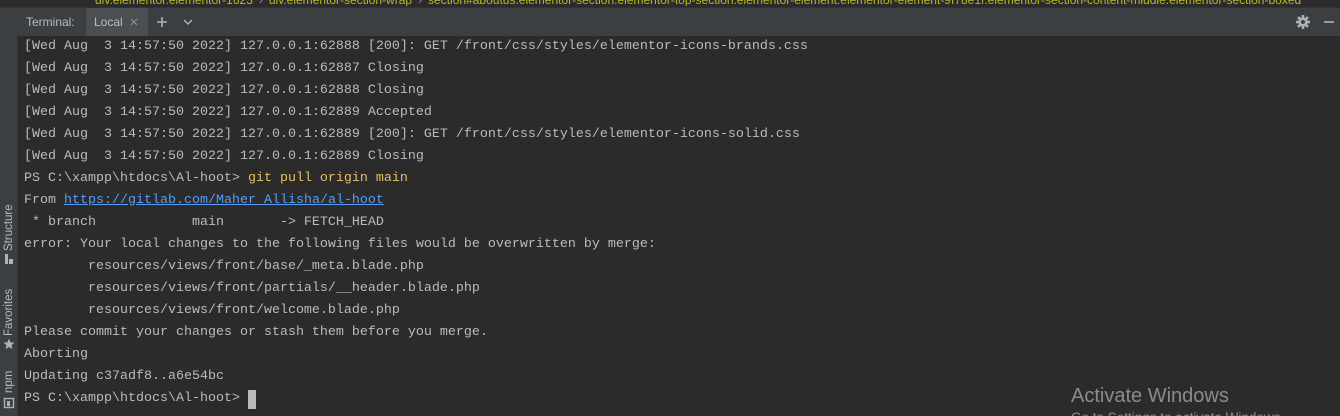 The height and width of the screenshot is (416, 1340). What do you see at coordinates (204, 222) in the screenshot?
I see `terminal-line: * branch main -> FETCH_HEAD` at bounding box center [204, 222].